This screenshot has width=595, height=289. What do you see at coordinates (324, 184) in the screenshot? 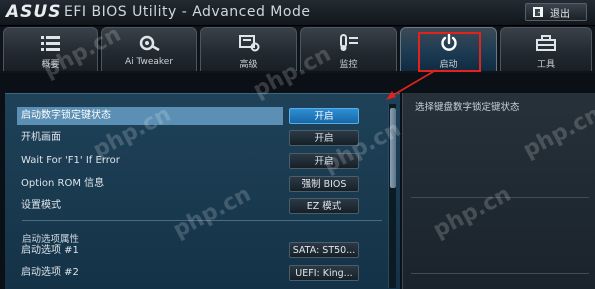
I see `option-rom-value-button: 强制 BIOS` at bounding box center [324, 184].